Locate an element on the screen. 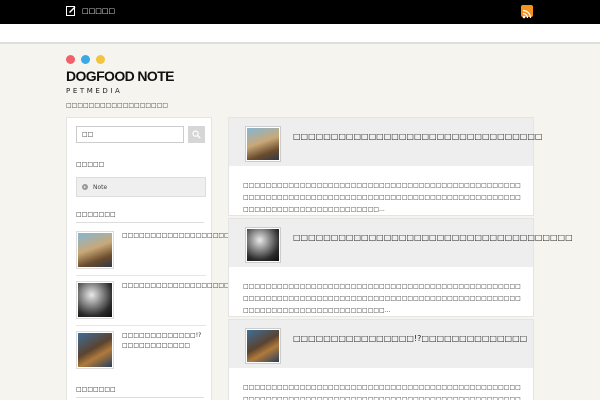 This screenshot has height=400, width=600. site-description: □□□□□□□□□□□□□□□□□□ is located at coordinates (117, 105).